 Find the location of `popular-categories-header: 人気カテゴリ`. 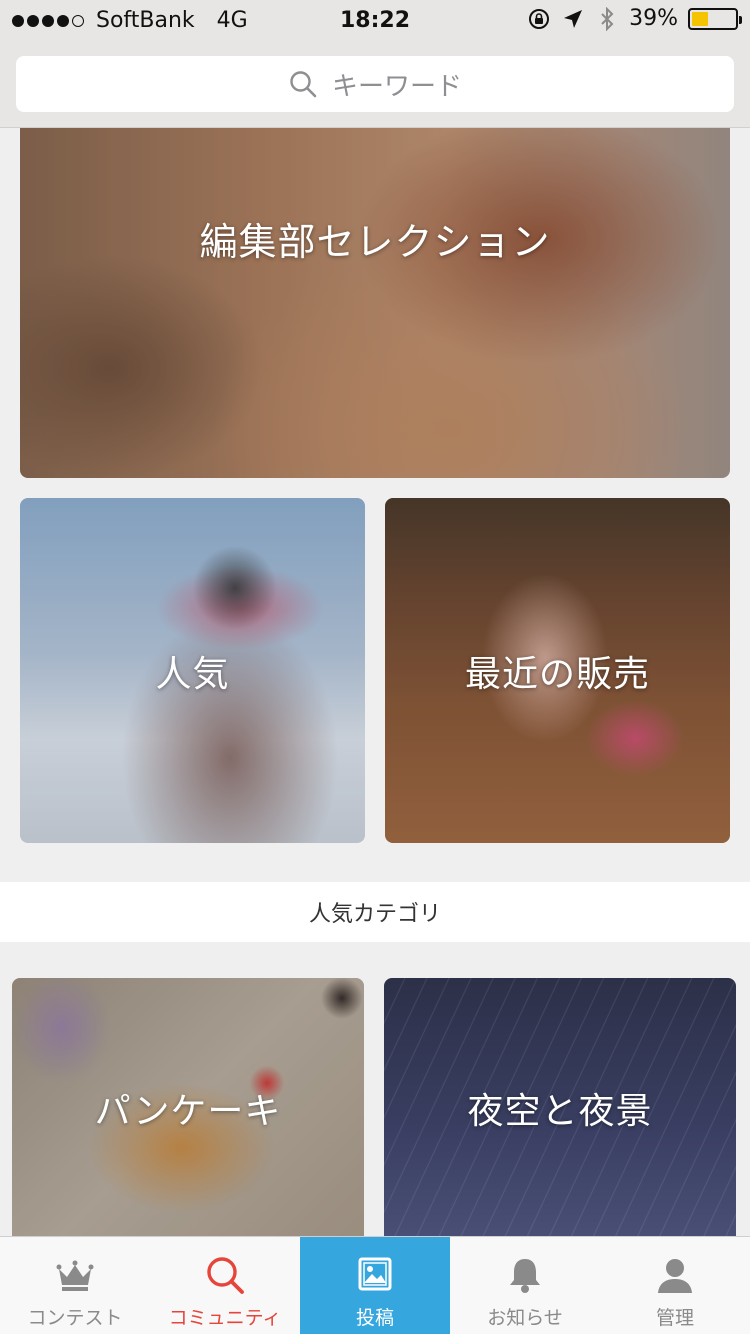

popular-categories-header: 人気カテゴリ is located at coordinates (375, 912).